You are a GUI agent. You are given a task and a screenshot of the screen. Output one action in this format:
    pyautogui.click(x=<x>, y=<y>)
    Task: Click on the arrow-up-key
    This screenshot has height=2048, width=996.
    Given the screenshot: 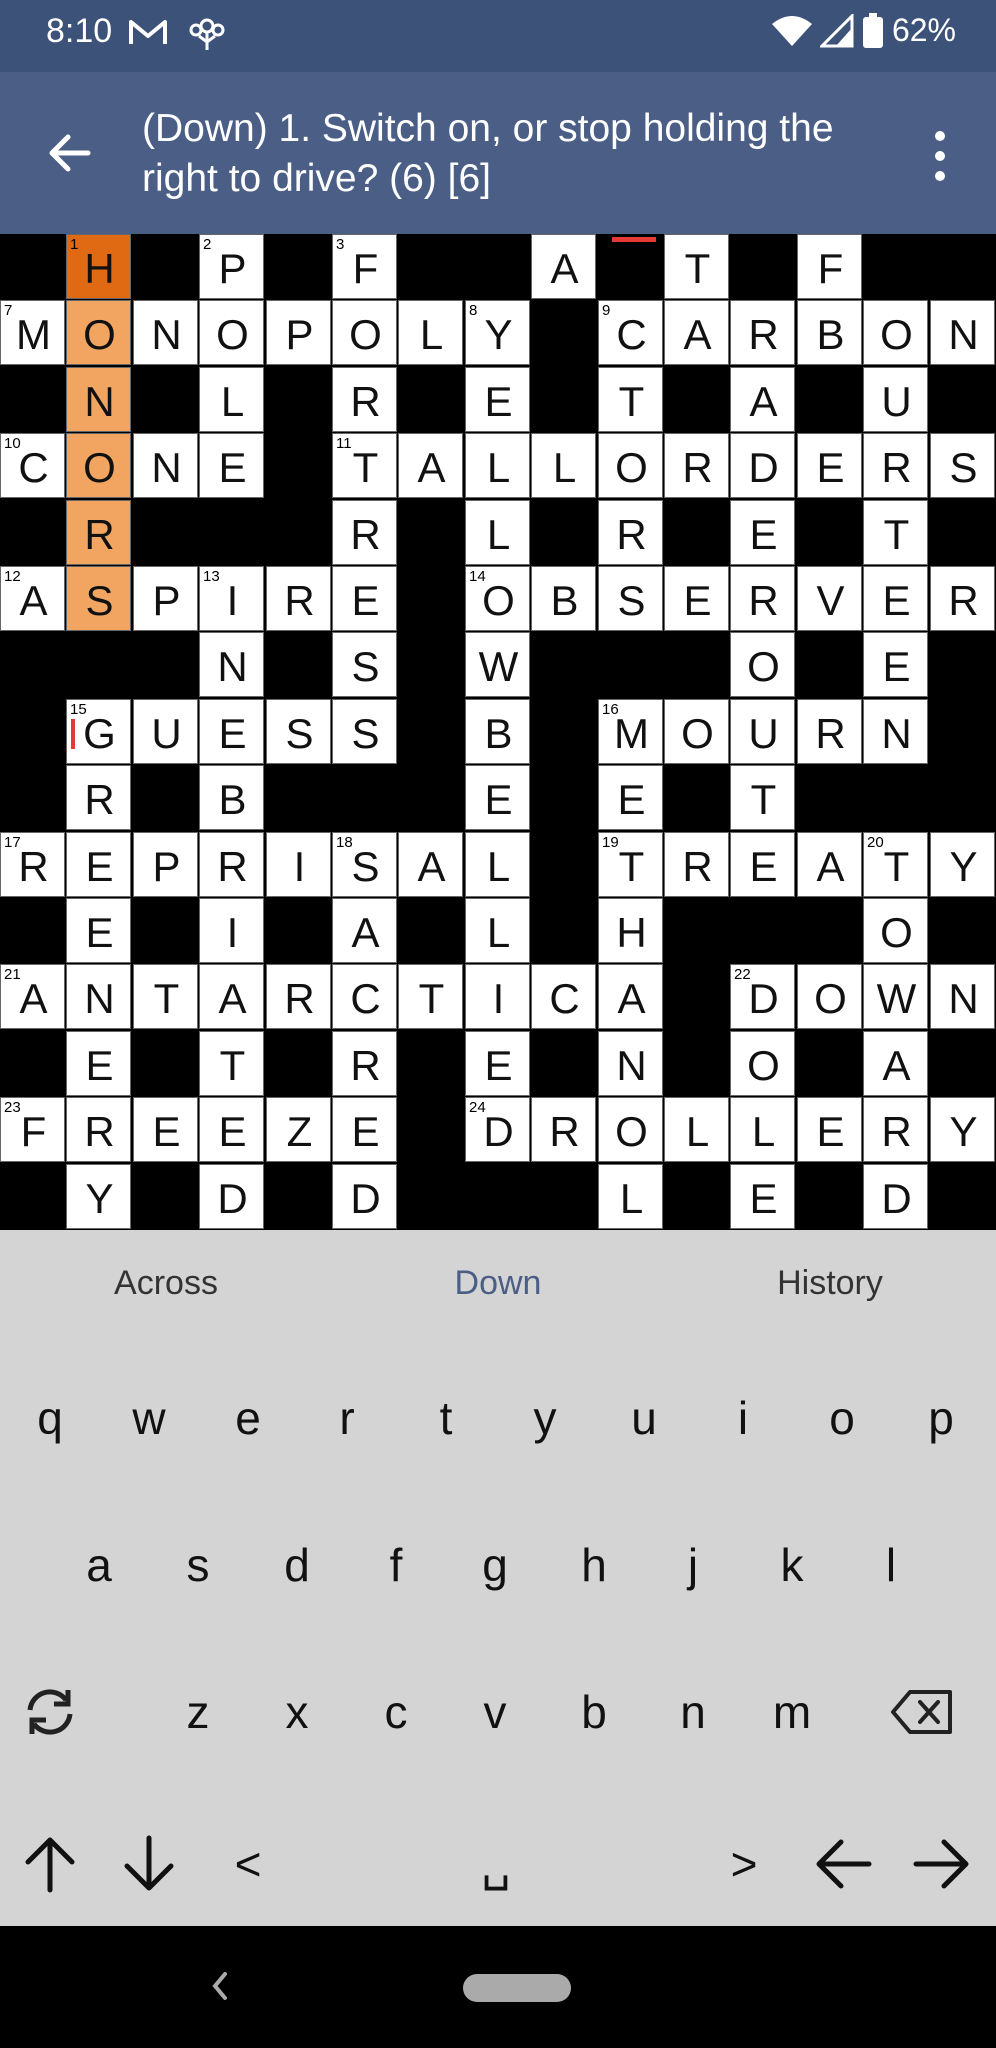 What is the action you would take?
    pyautogui.click(x=50, y=1864)
    